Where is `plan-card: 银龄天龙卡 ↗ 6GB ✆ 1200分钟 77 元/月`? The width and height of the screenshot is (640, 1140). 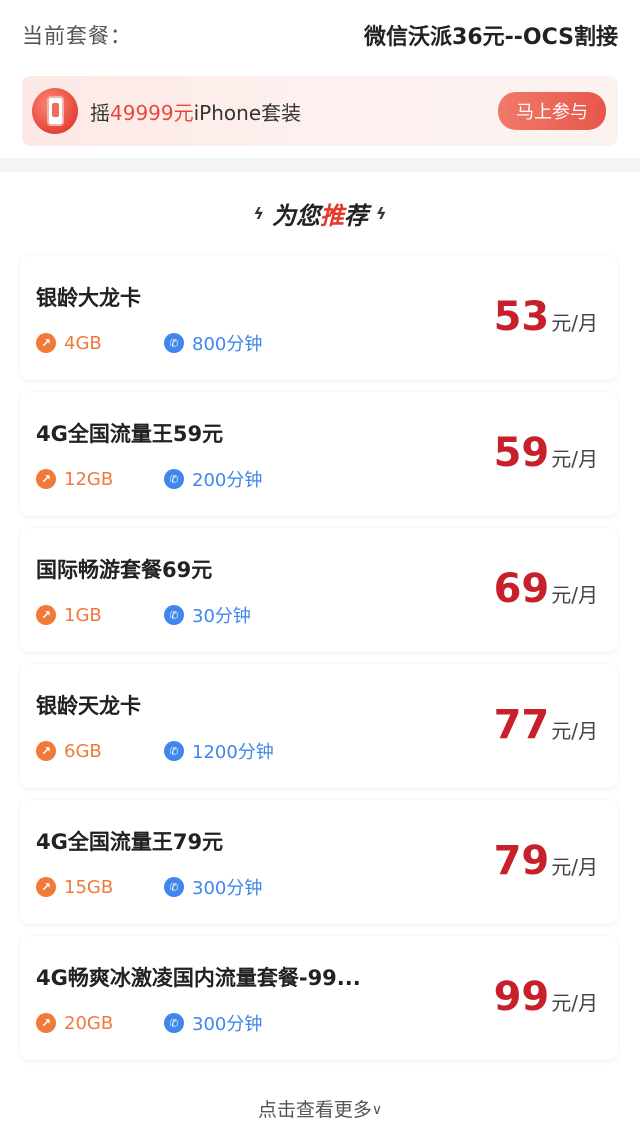
plan-card: 银龄天龙卡 ↗ 6GB ✆ 1200分钟 77 元/月 is located at coordinates (319, 726).